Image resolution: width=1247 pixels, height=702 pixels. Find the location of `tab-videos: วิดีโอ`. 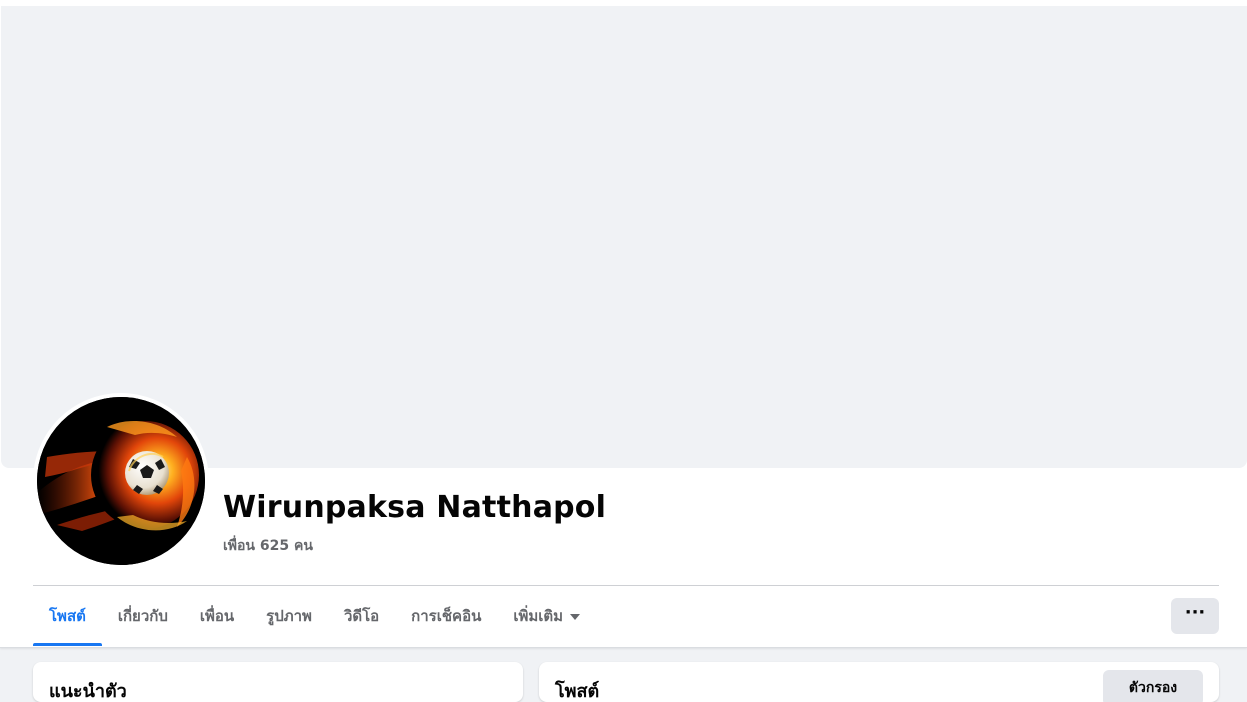

tab-videos: วิดีโอ is located at coordinates (361, 616).